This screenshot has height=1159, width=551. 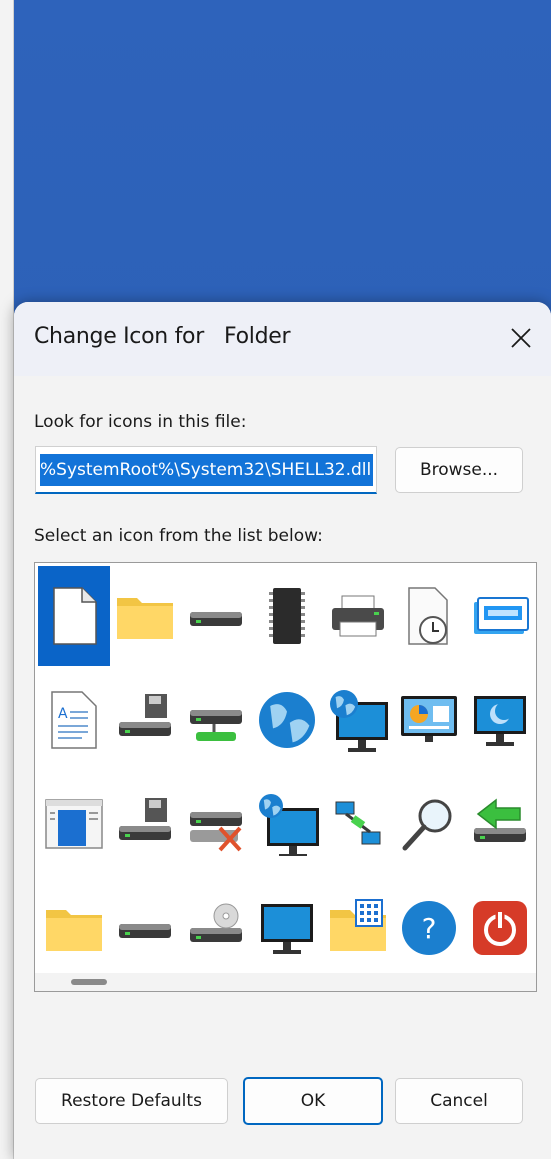 I want to click on app-window-icon, so click(x=74, y=824).